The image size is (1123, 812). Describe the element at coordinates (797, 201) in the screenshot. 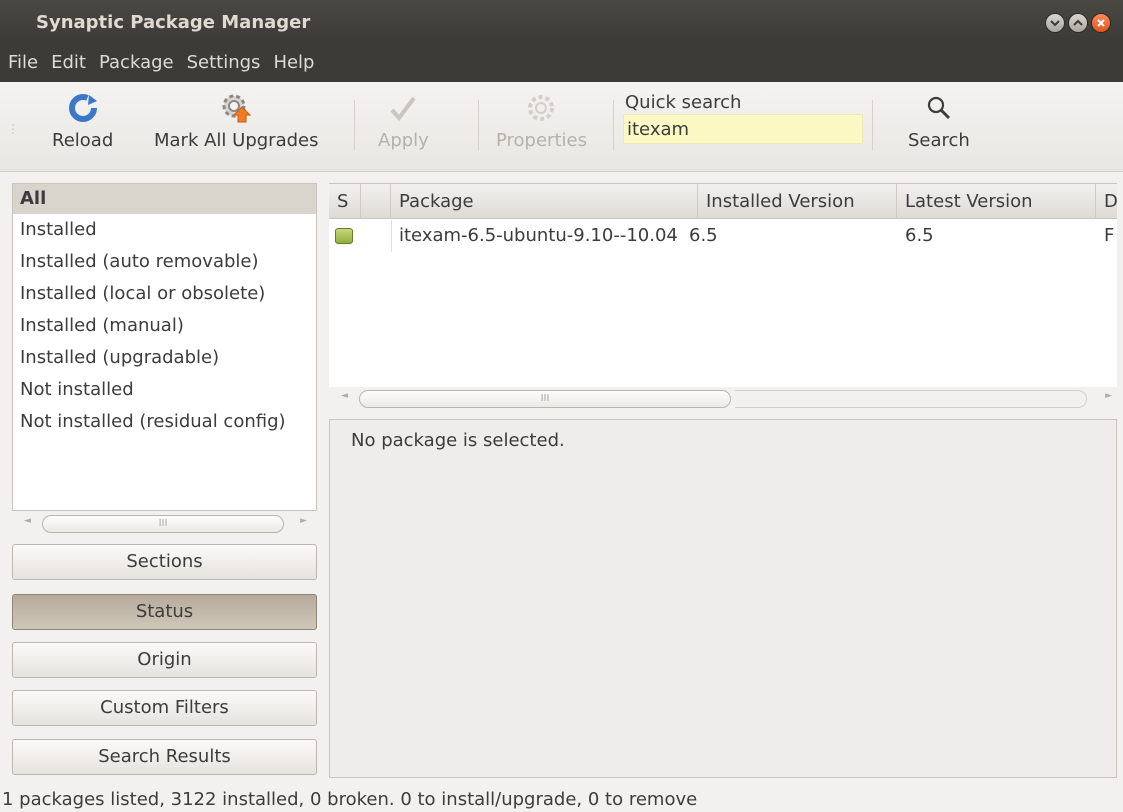

I see `column-header-installed-version: Installed Version` at that location.